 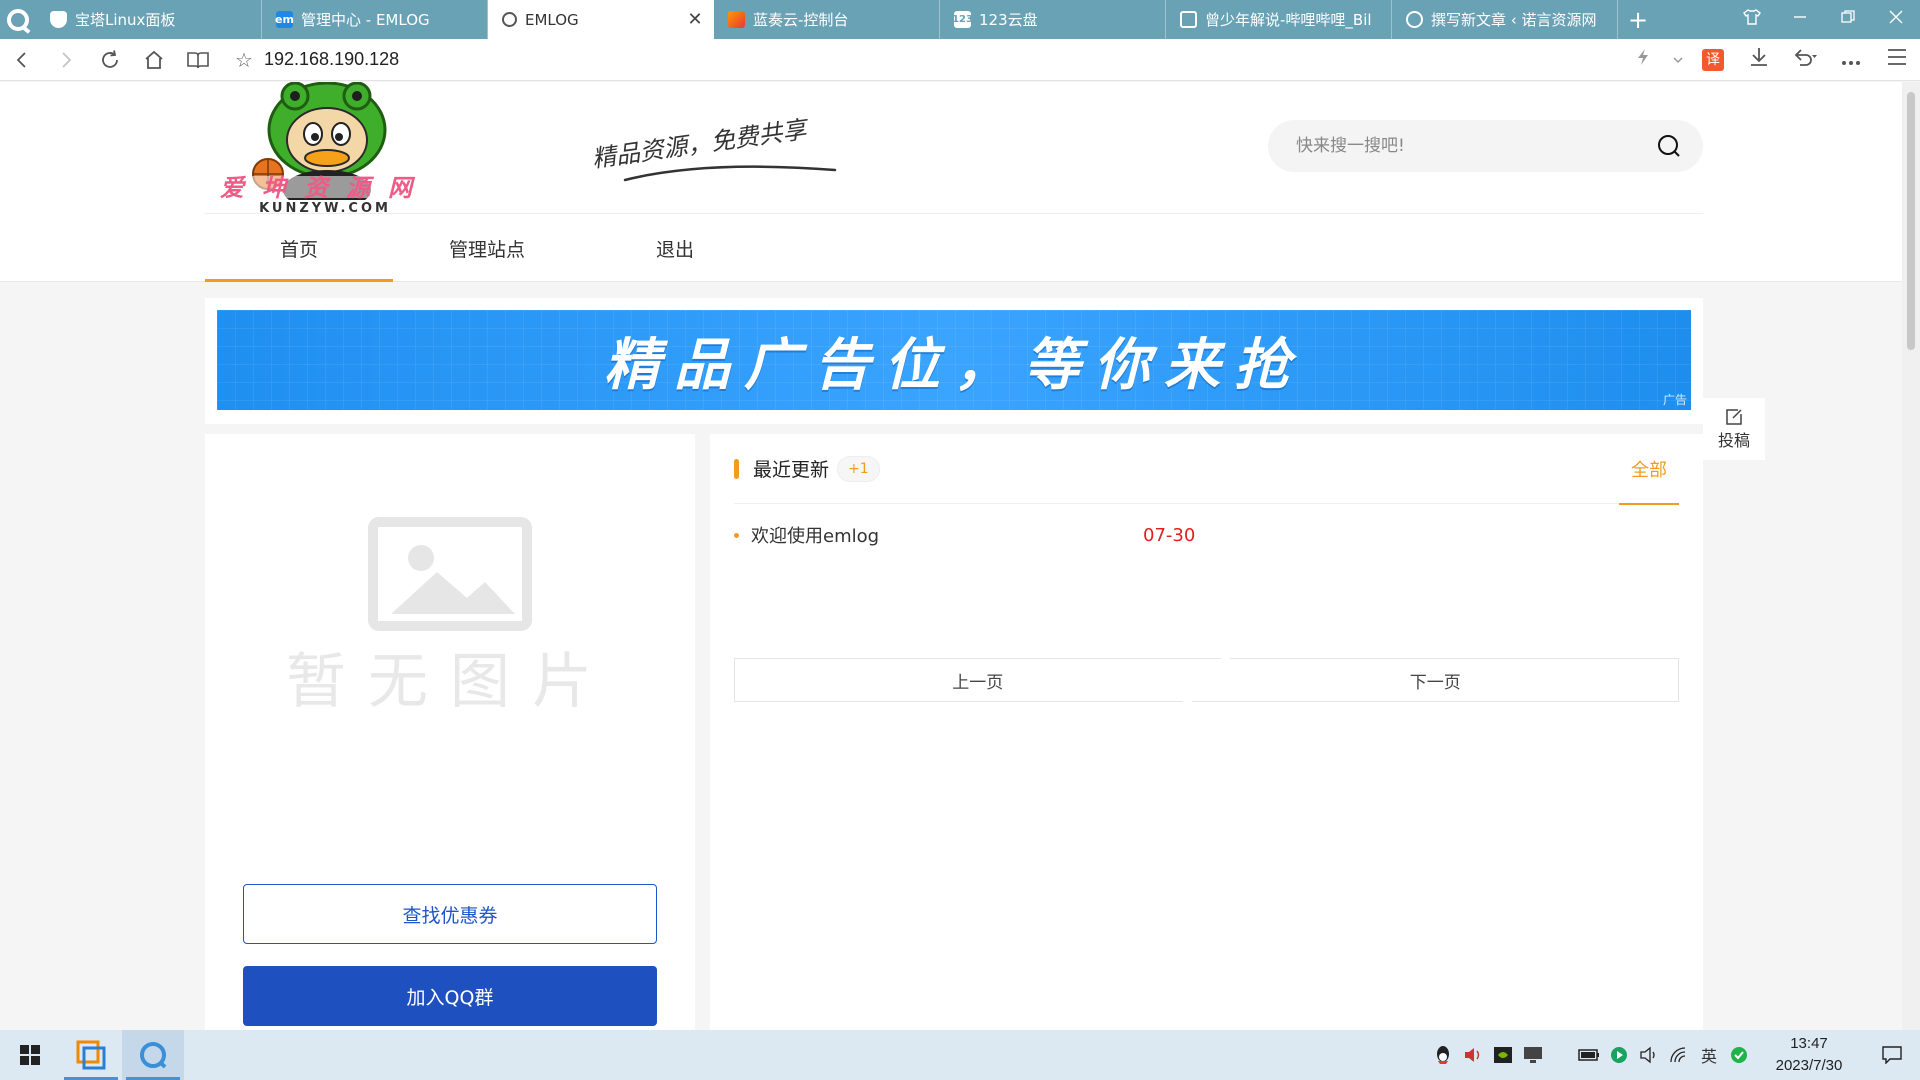 What do you see at coordinates (331, 59) in the screenshot?
I see `url-field: 192.168.190.128` at bounding box center [331, 59].